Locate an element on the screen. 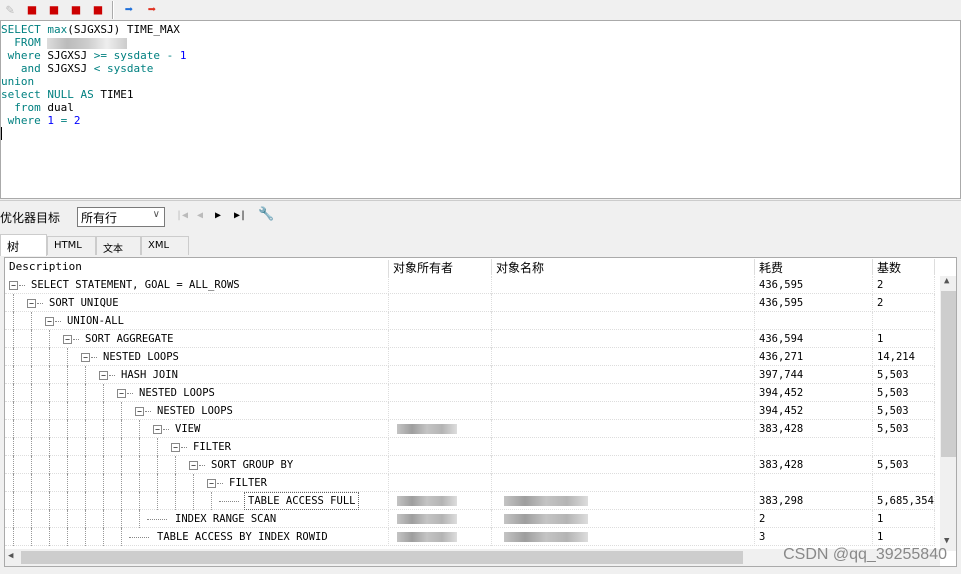  table-row: INDEX RANGE SCAN 2 1 is located at coordinates (470, 519).